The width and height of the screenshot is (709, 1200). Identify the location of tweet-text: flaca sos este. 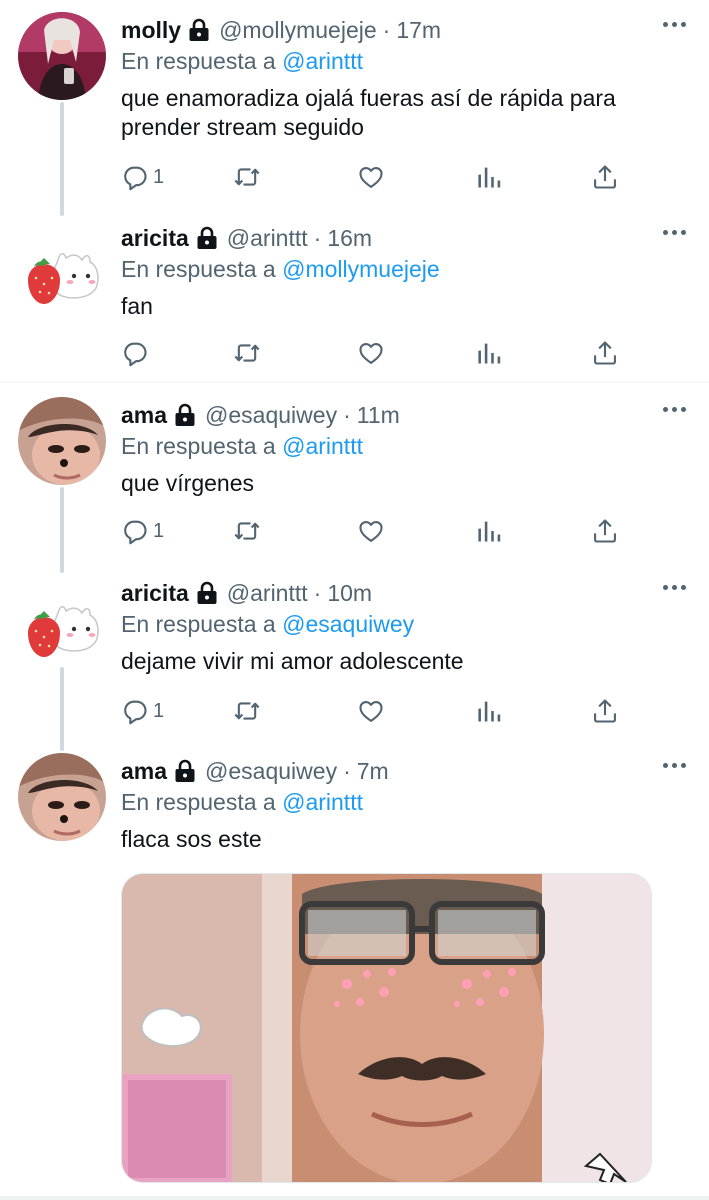
(191, 839).